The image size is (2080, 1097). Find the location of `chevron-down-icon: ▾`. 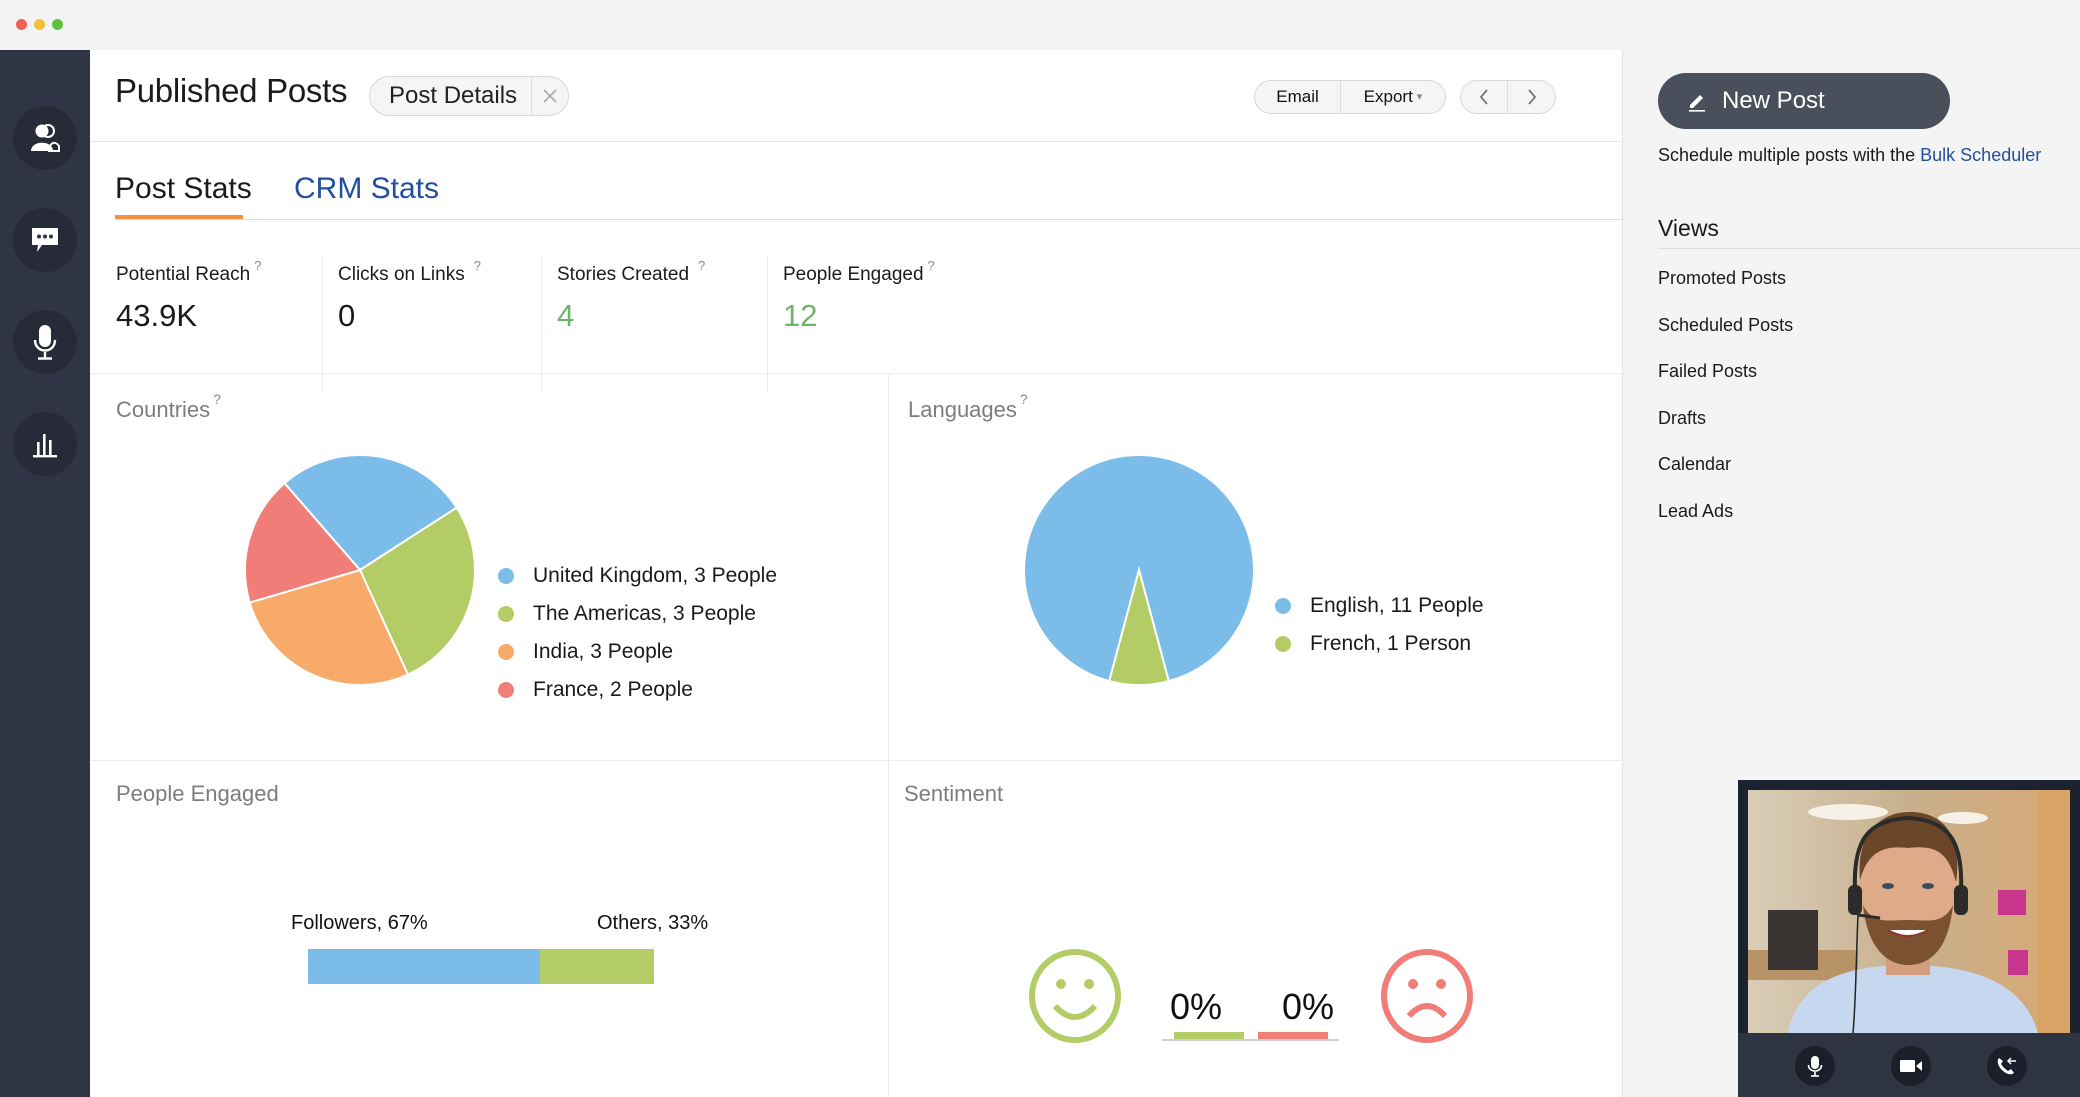

chevron-down-icon: ▾ is located at coordinates (1419, 97).